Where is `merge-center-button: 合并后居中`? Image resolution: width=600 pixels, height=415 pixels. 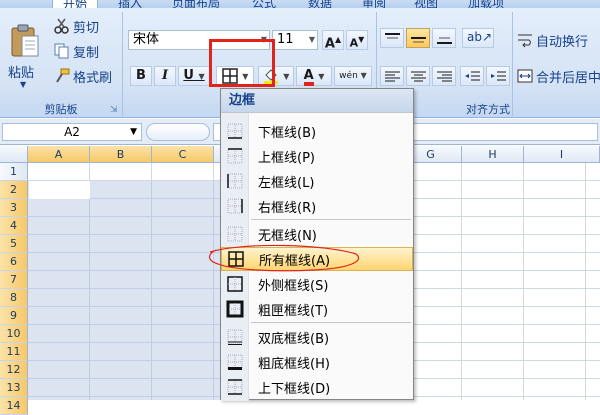
merge-center-button: 合并后居中 is located at coordinates (558, 76).